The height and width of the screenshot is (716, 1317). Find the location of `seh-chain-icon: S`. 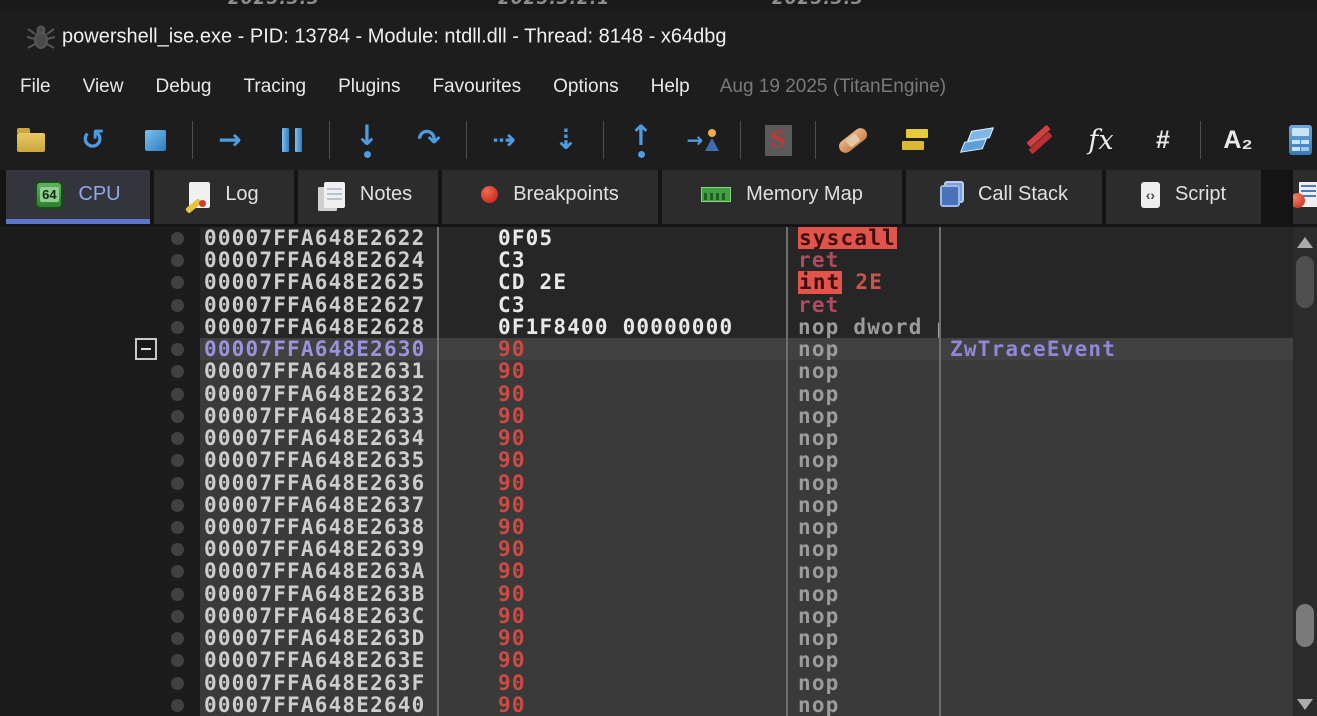

seh-chain-icon: S is located at coordinates (778, 140).